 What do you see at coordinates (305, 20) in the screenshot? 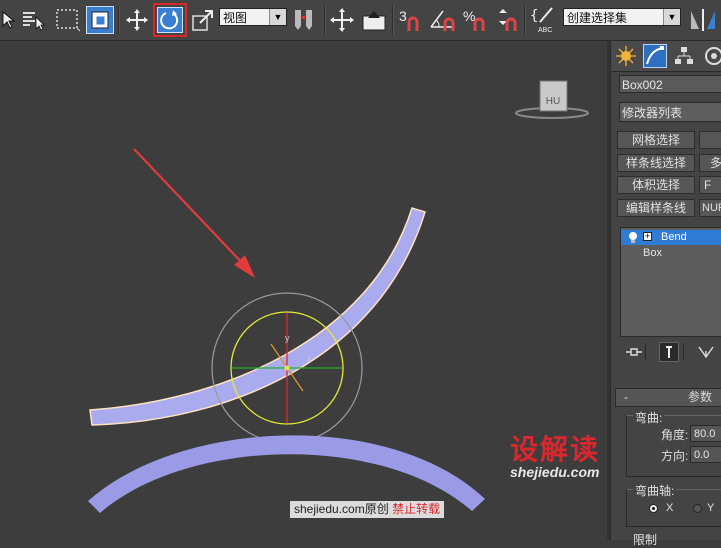
I see `pivot-center-icon` at bounding box center [305, 20].